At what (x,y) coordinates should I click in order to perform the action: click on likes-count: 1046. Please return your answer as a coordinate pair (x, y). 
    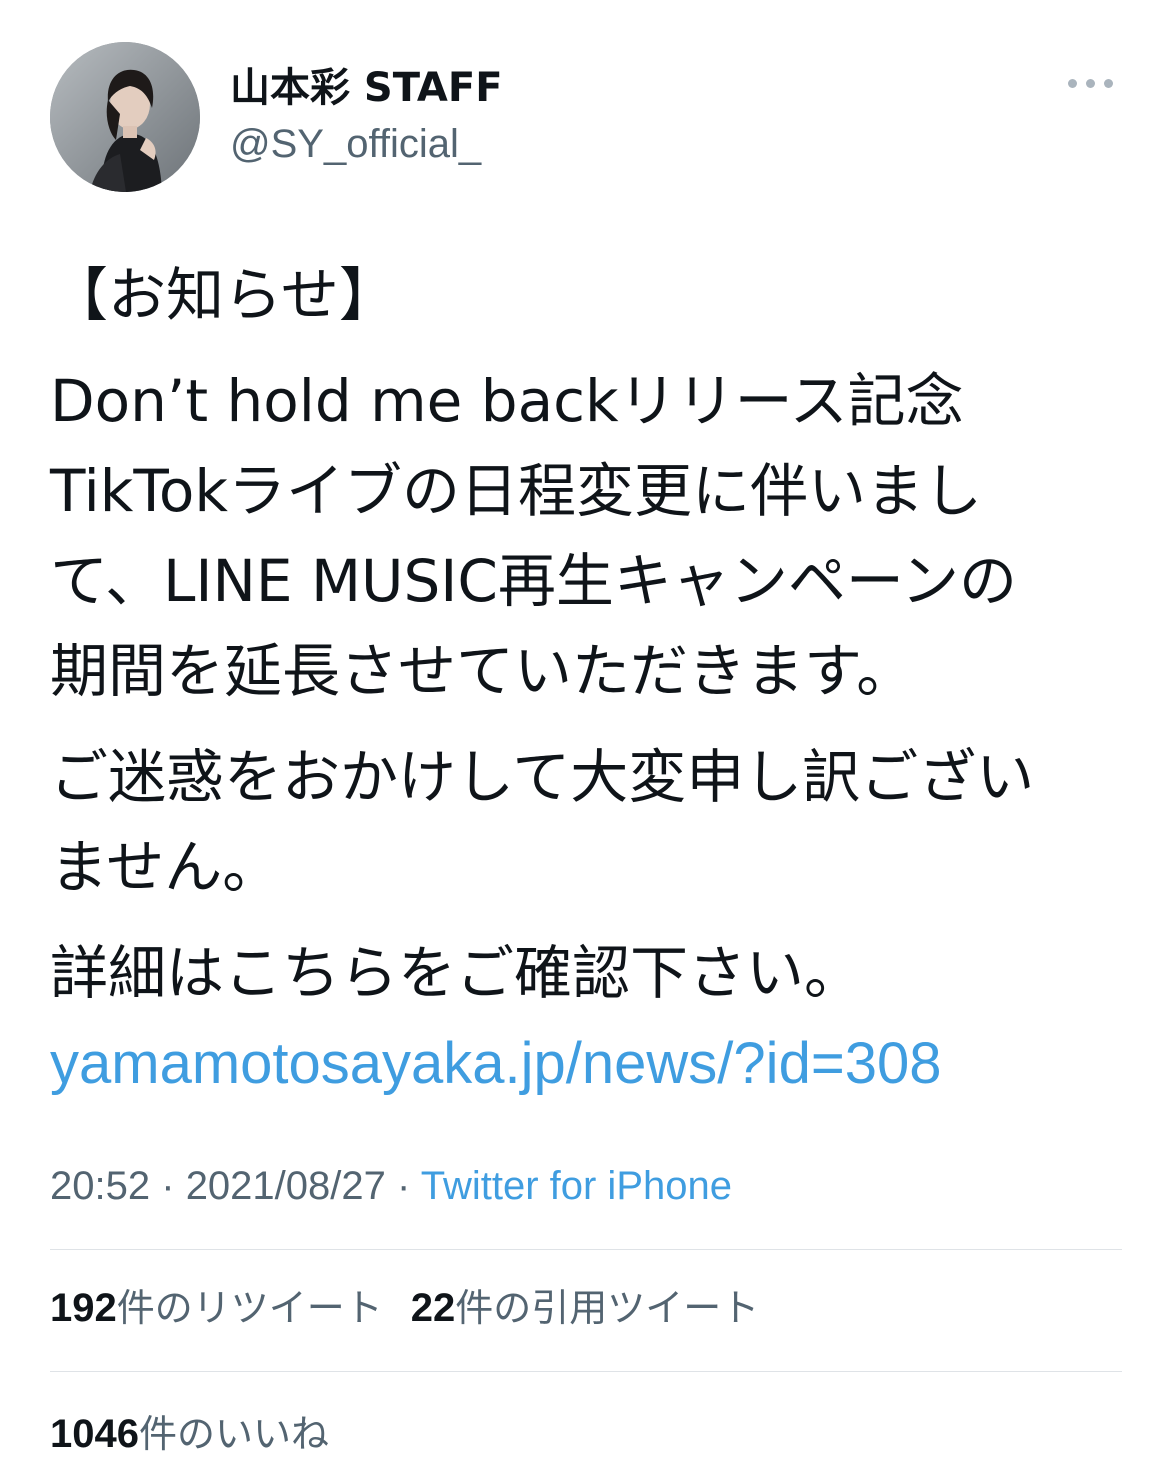
    Looking at the image, I should click on (94, 1434).